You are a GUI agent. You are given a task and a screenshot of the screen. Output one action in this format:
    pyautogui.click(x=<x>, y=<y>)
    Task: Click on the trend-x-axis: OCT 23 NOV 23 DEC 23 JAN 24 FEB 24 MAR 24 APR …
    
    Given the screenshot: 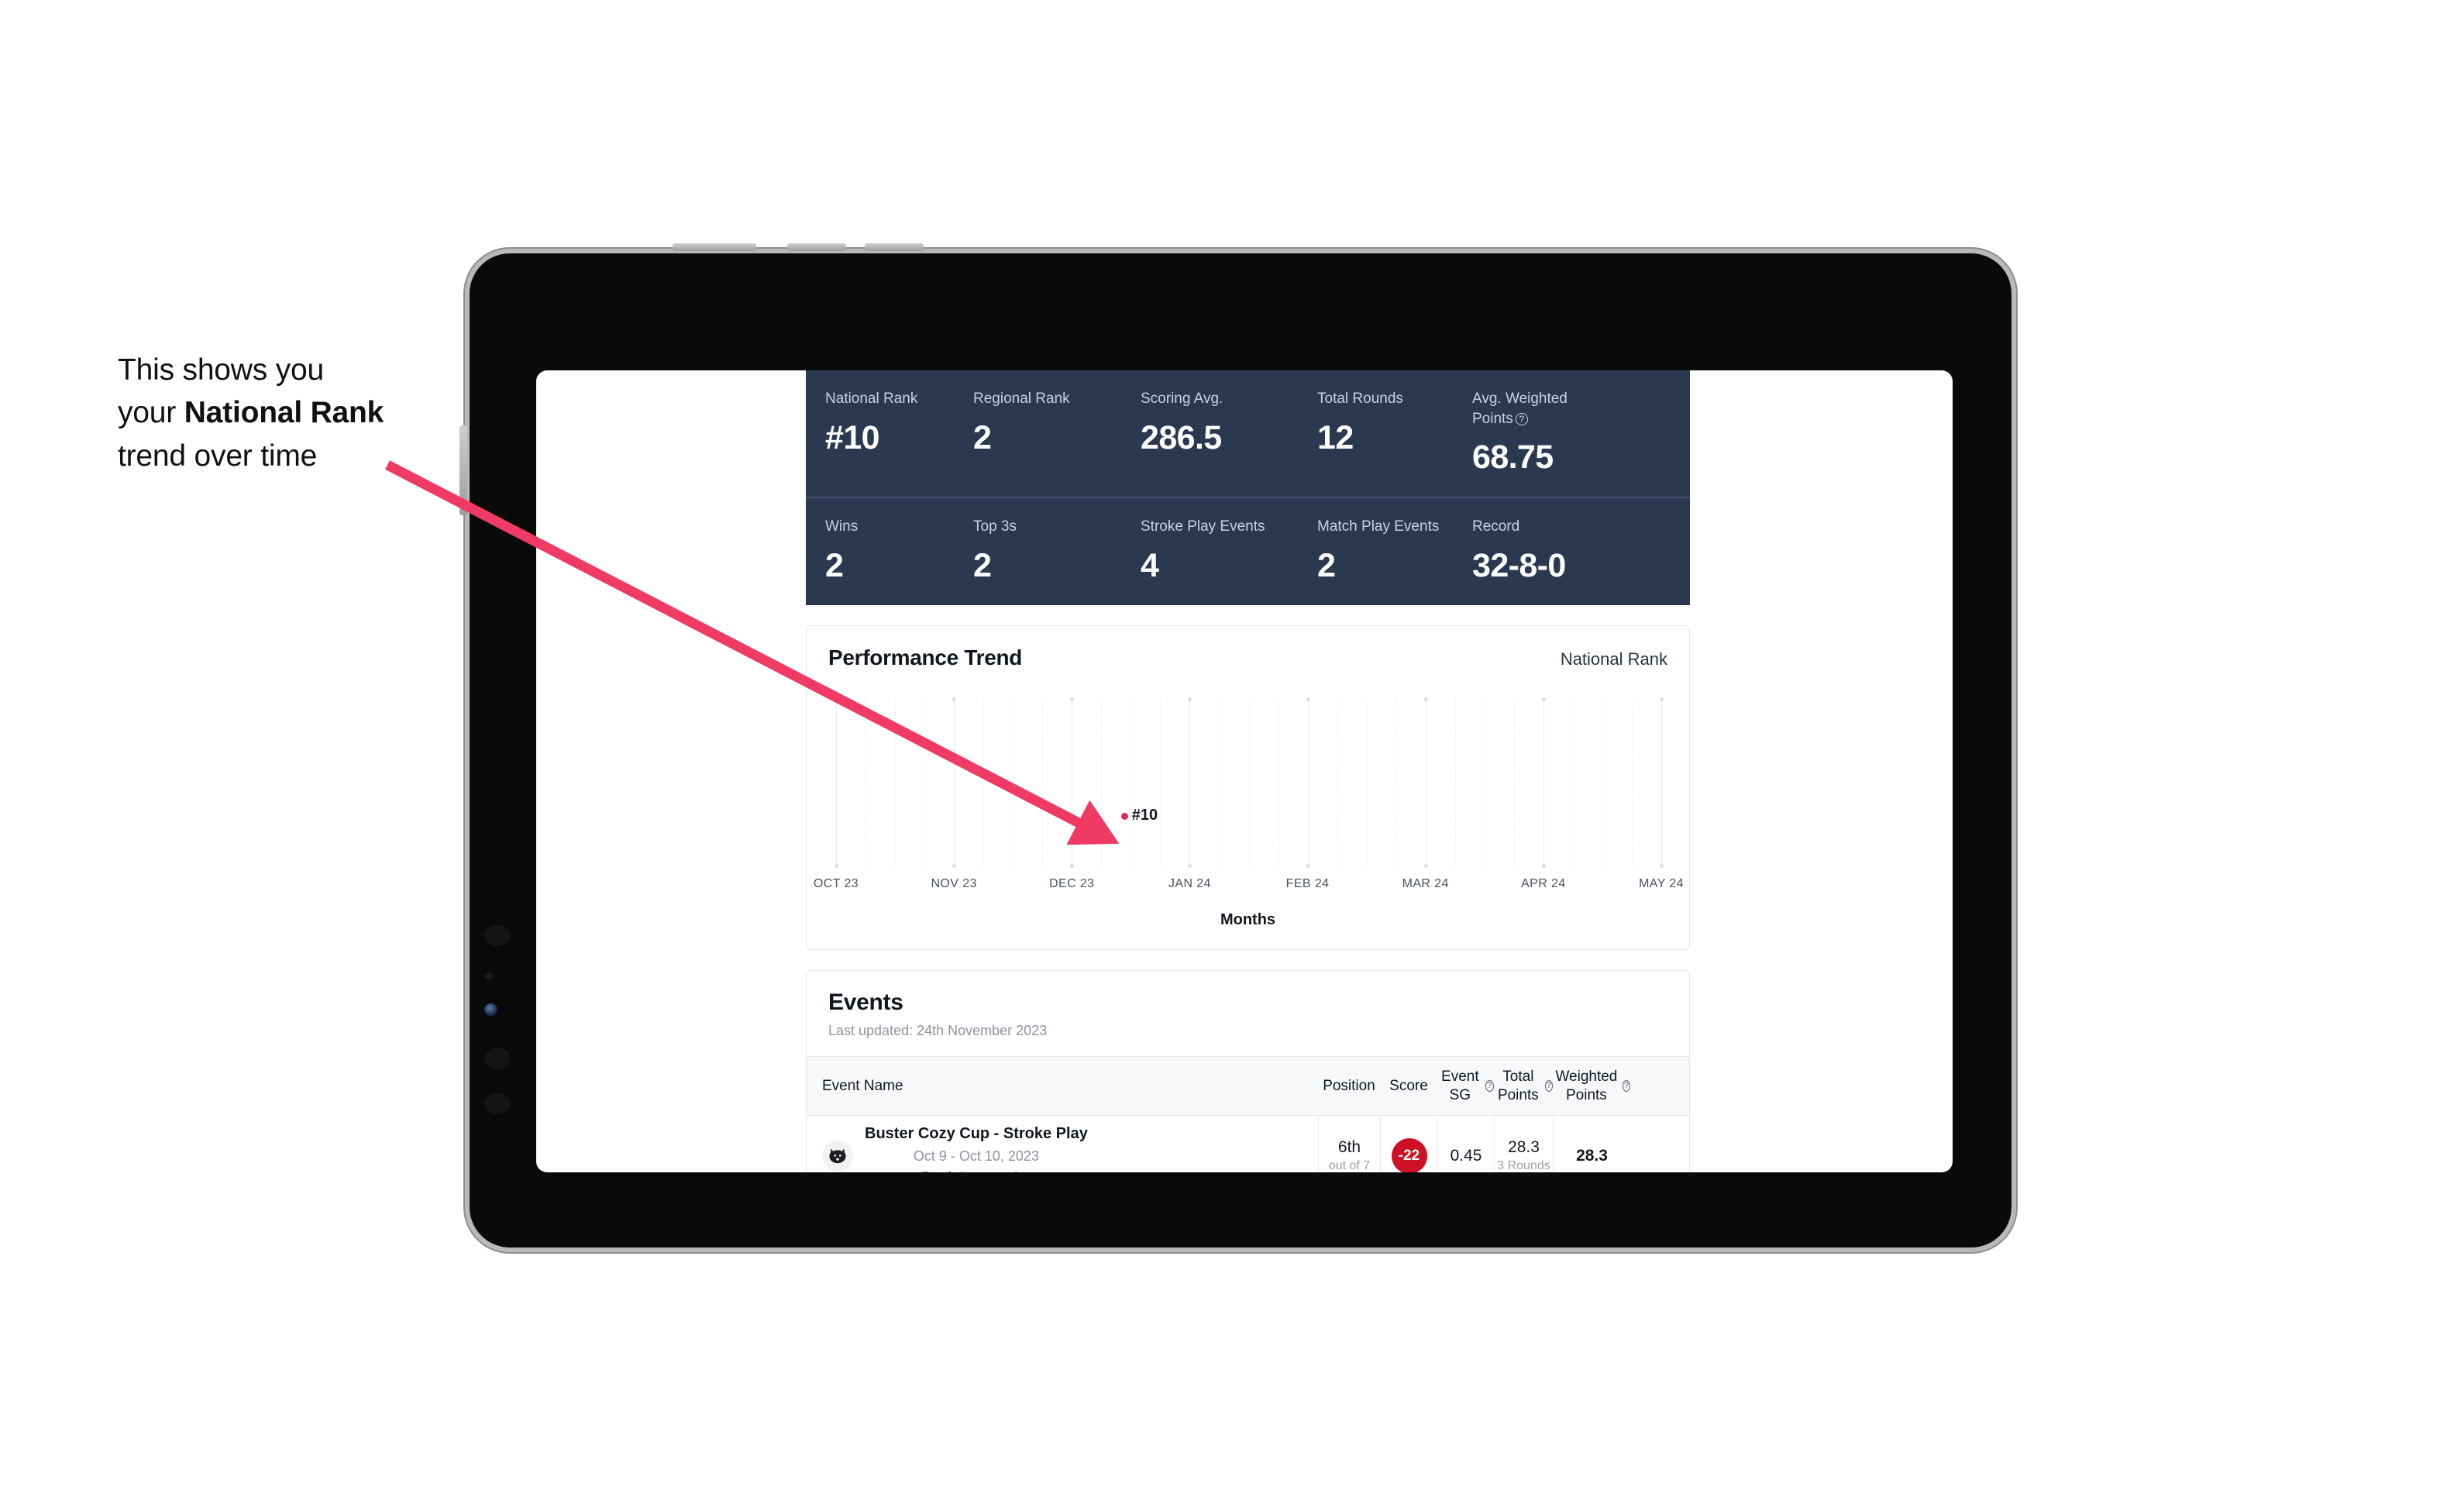 What is the action you would take?
    pyautogui.click(x=1249, y=887)
    